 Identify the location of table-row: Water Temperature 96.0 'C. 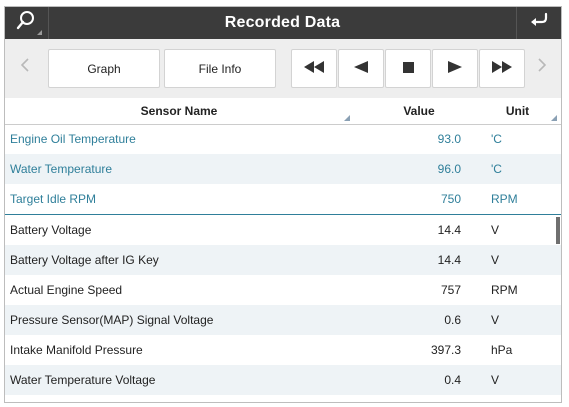
(282, 169).